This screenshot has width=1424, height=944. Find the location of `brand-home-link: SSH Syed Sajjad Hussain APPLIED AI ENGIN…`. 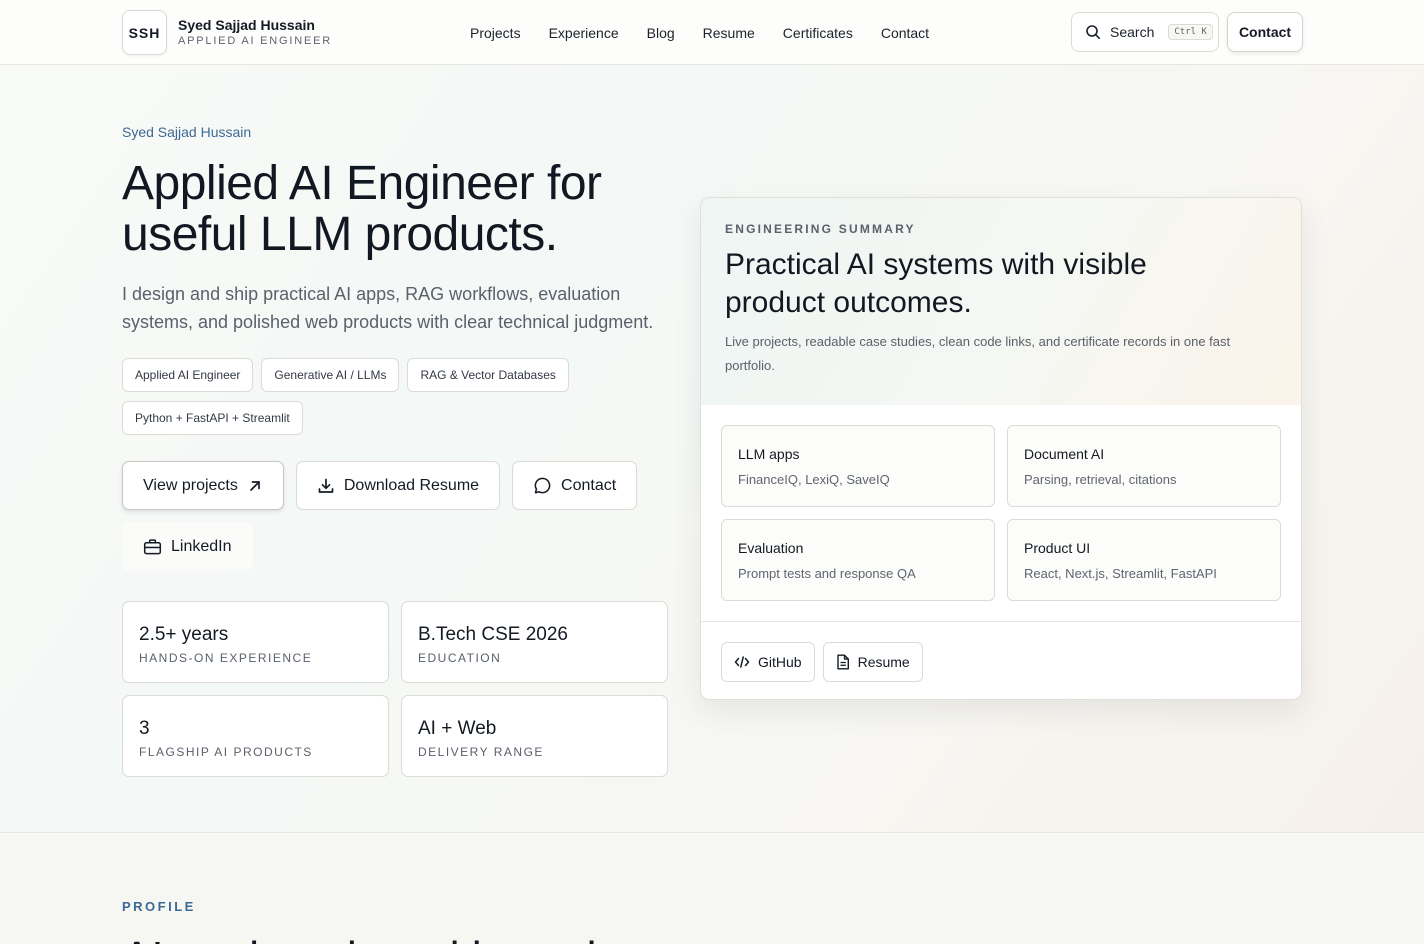

brand-home-link: SSH Syed Sajjad Hussain APPLIED AI ENGIN… is located at coordinates (227, 32).